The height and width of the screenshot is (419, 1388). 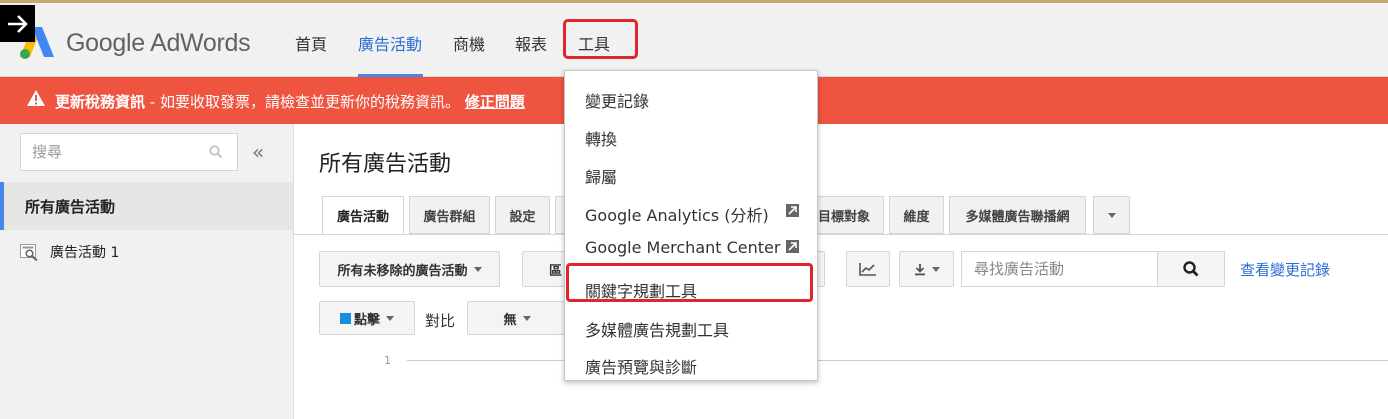 I want to click on metric-color-swatch, so click(x=345, y=318).